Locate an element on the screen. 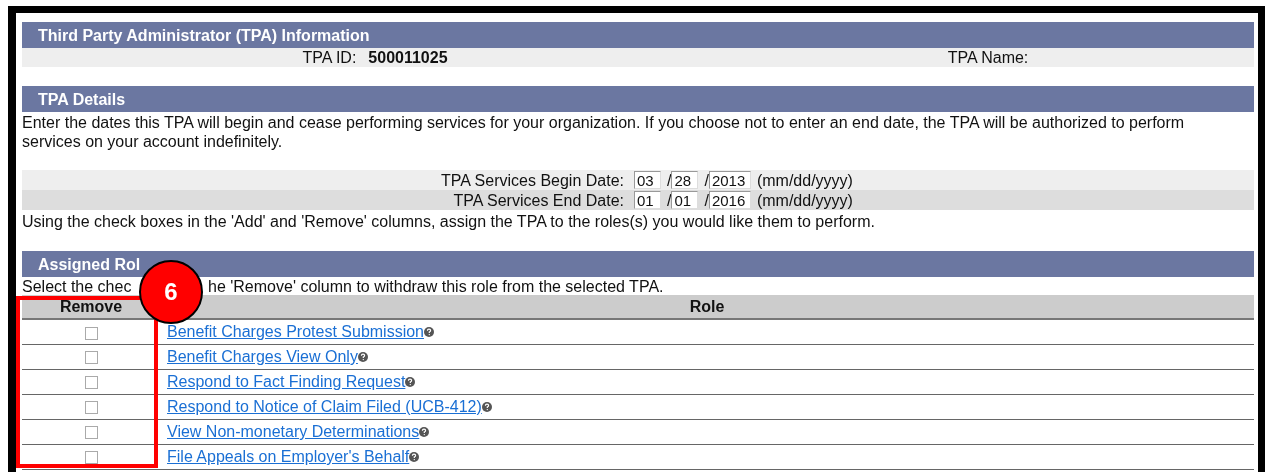  instruction-text: he 'Remove' column to withdraw this role from the selected TPA. is located at coordinates (436, 286).